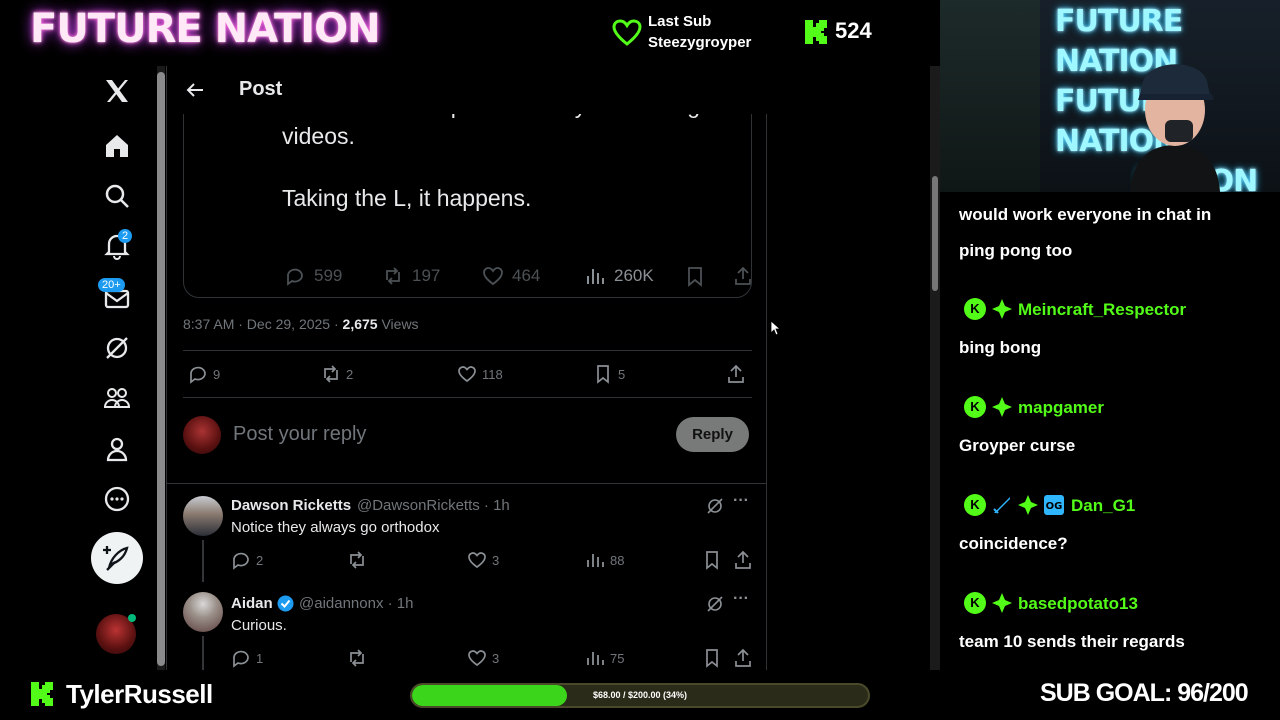 This screenshot has width=1280, height=720. I want to click on thread-line, so click(203, 561).